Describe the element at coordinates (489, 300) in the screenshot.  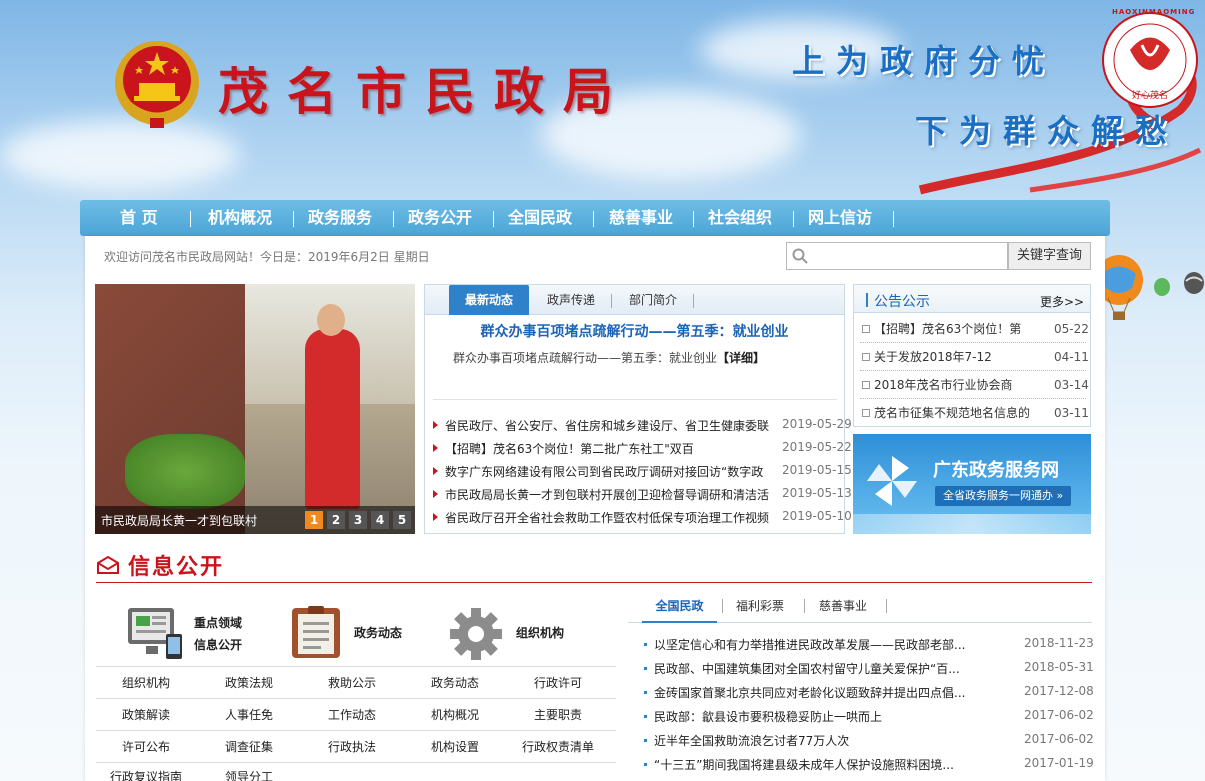
I see `tab-latest-news: 最新动态` at that location.